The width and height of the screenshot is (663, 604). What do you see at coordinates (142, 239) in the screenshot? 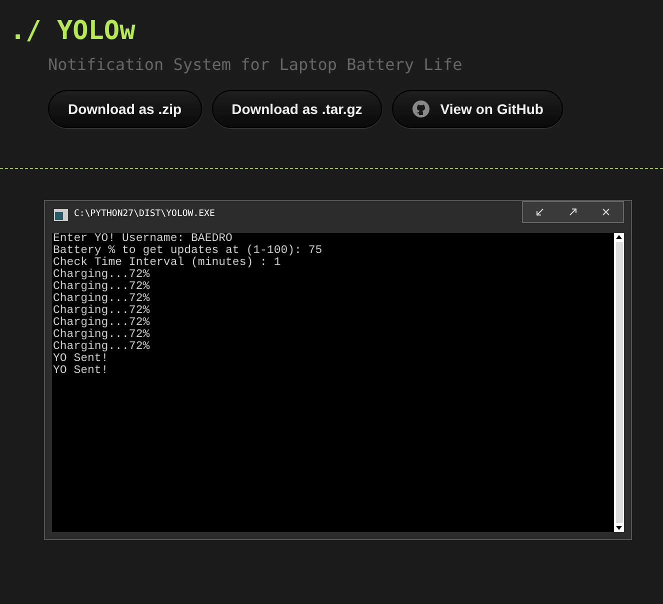
I see `console-line: Enter YO! Username: BAEDRO` at bounding box center [142, 239].